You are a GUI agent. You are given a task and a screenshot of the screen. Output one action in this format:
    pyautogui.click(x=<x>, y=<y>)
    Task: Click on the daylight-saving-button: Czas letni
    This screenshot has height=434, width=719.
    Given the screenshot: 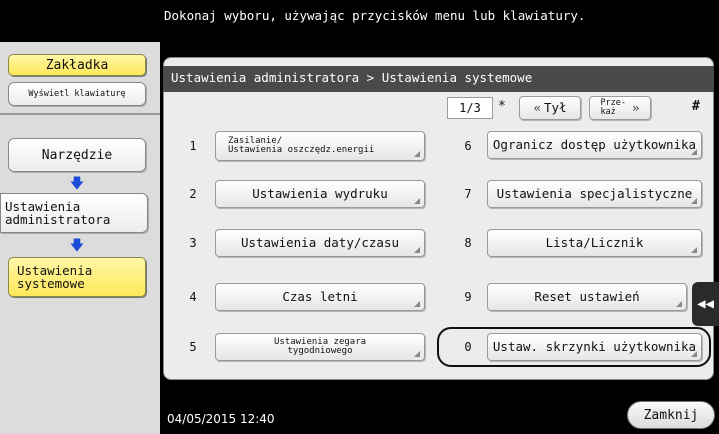 What is the action you would take?
    pyautogui.click(x=320, y=297)
    